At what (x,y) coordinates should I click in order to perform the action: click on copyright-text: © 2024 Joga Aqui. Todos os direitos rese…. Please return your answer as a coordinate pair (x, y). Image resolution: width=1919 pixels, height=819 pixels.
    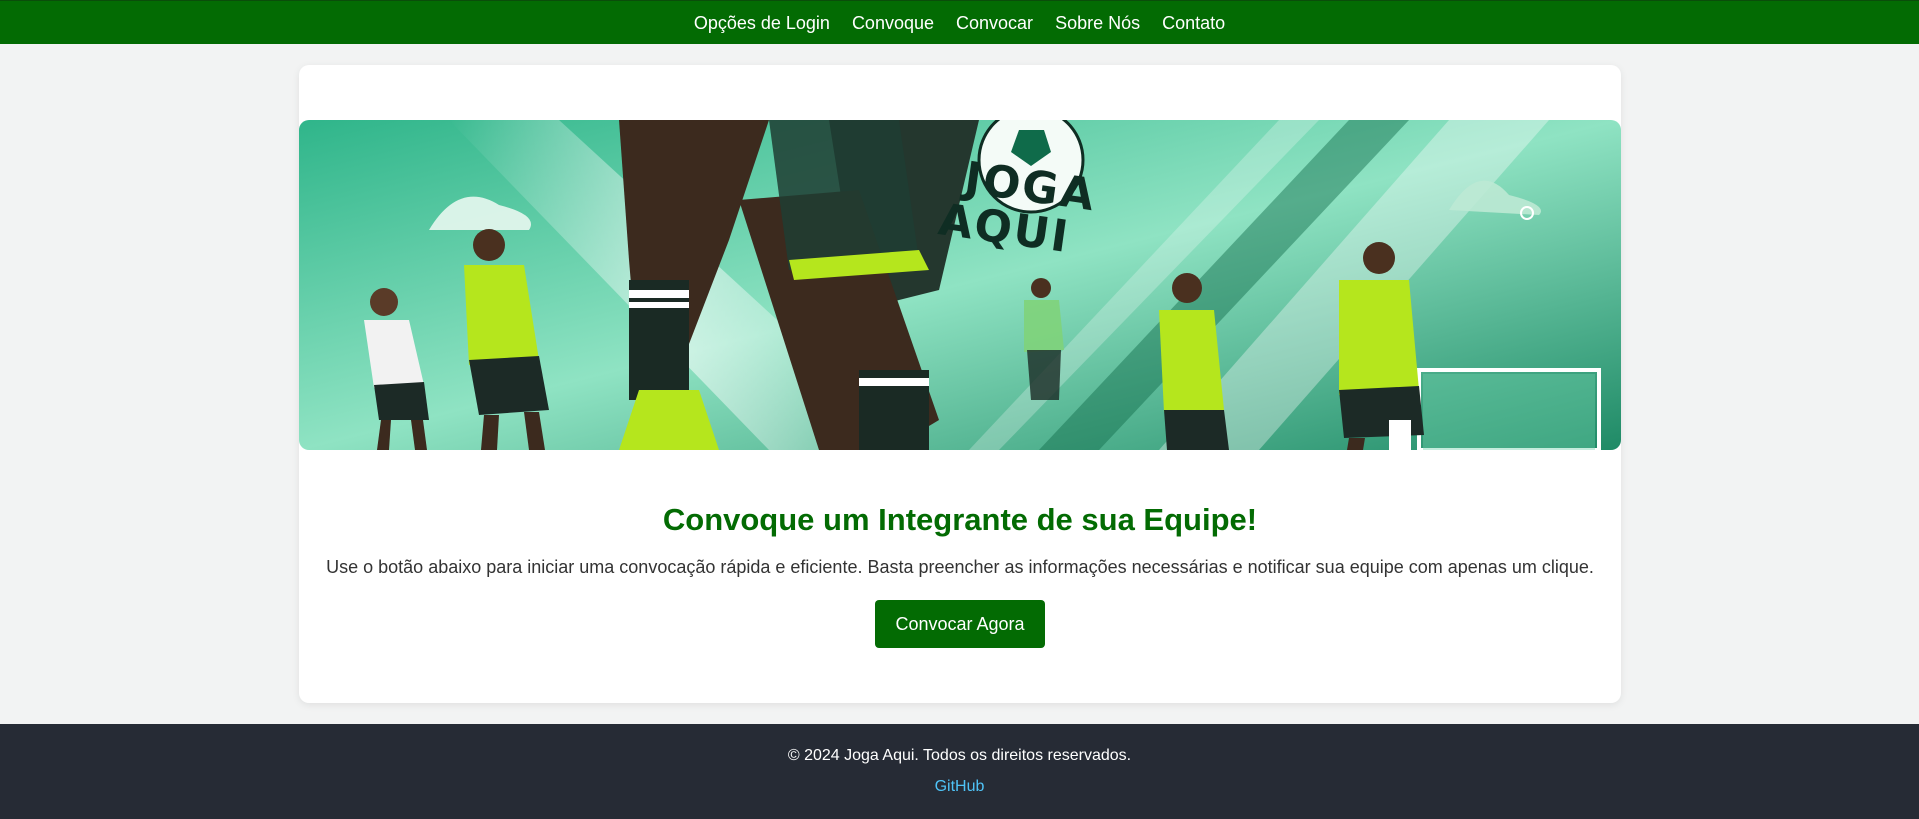
    Looking at the image, I should click on (959, 755).